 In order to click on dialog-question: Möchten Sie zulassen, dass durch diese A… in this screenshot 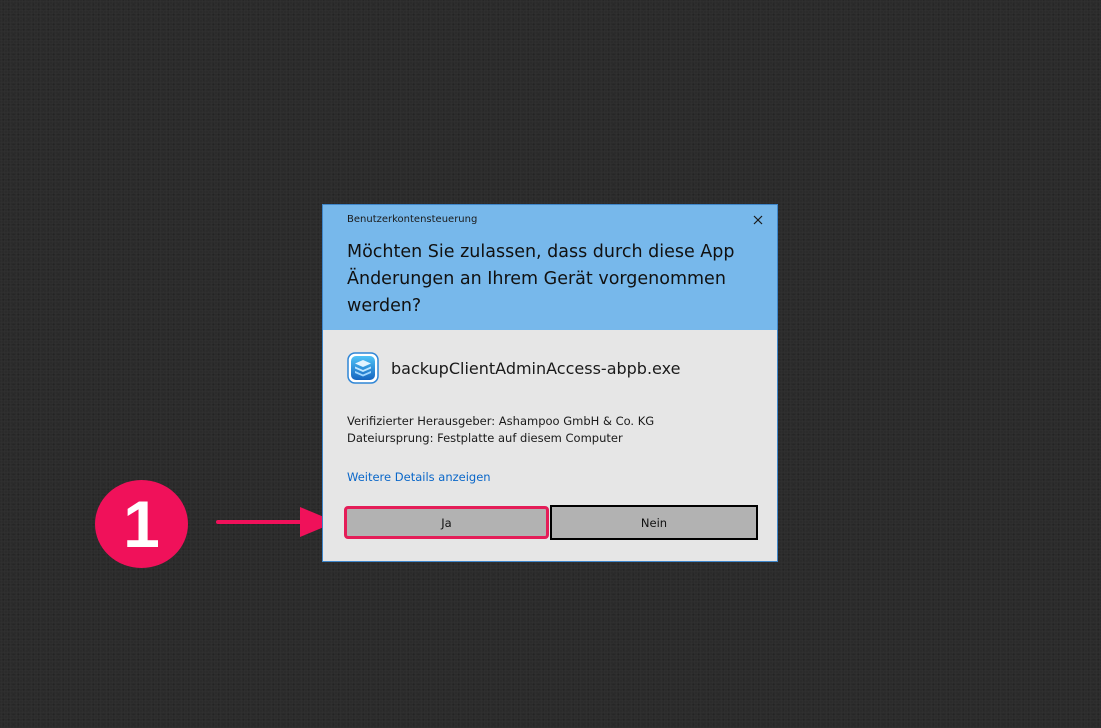, I will do `click(541, 279)`.